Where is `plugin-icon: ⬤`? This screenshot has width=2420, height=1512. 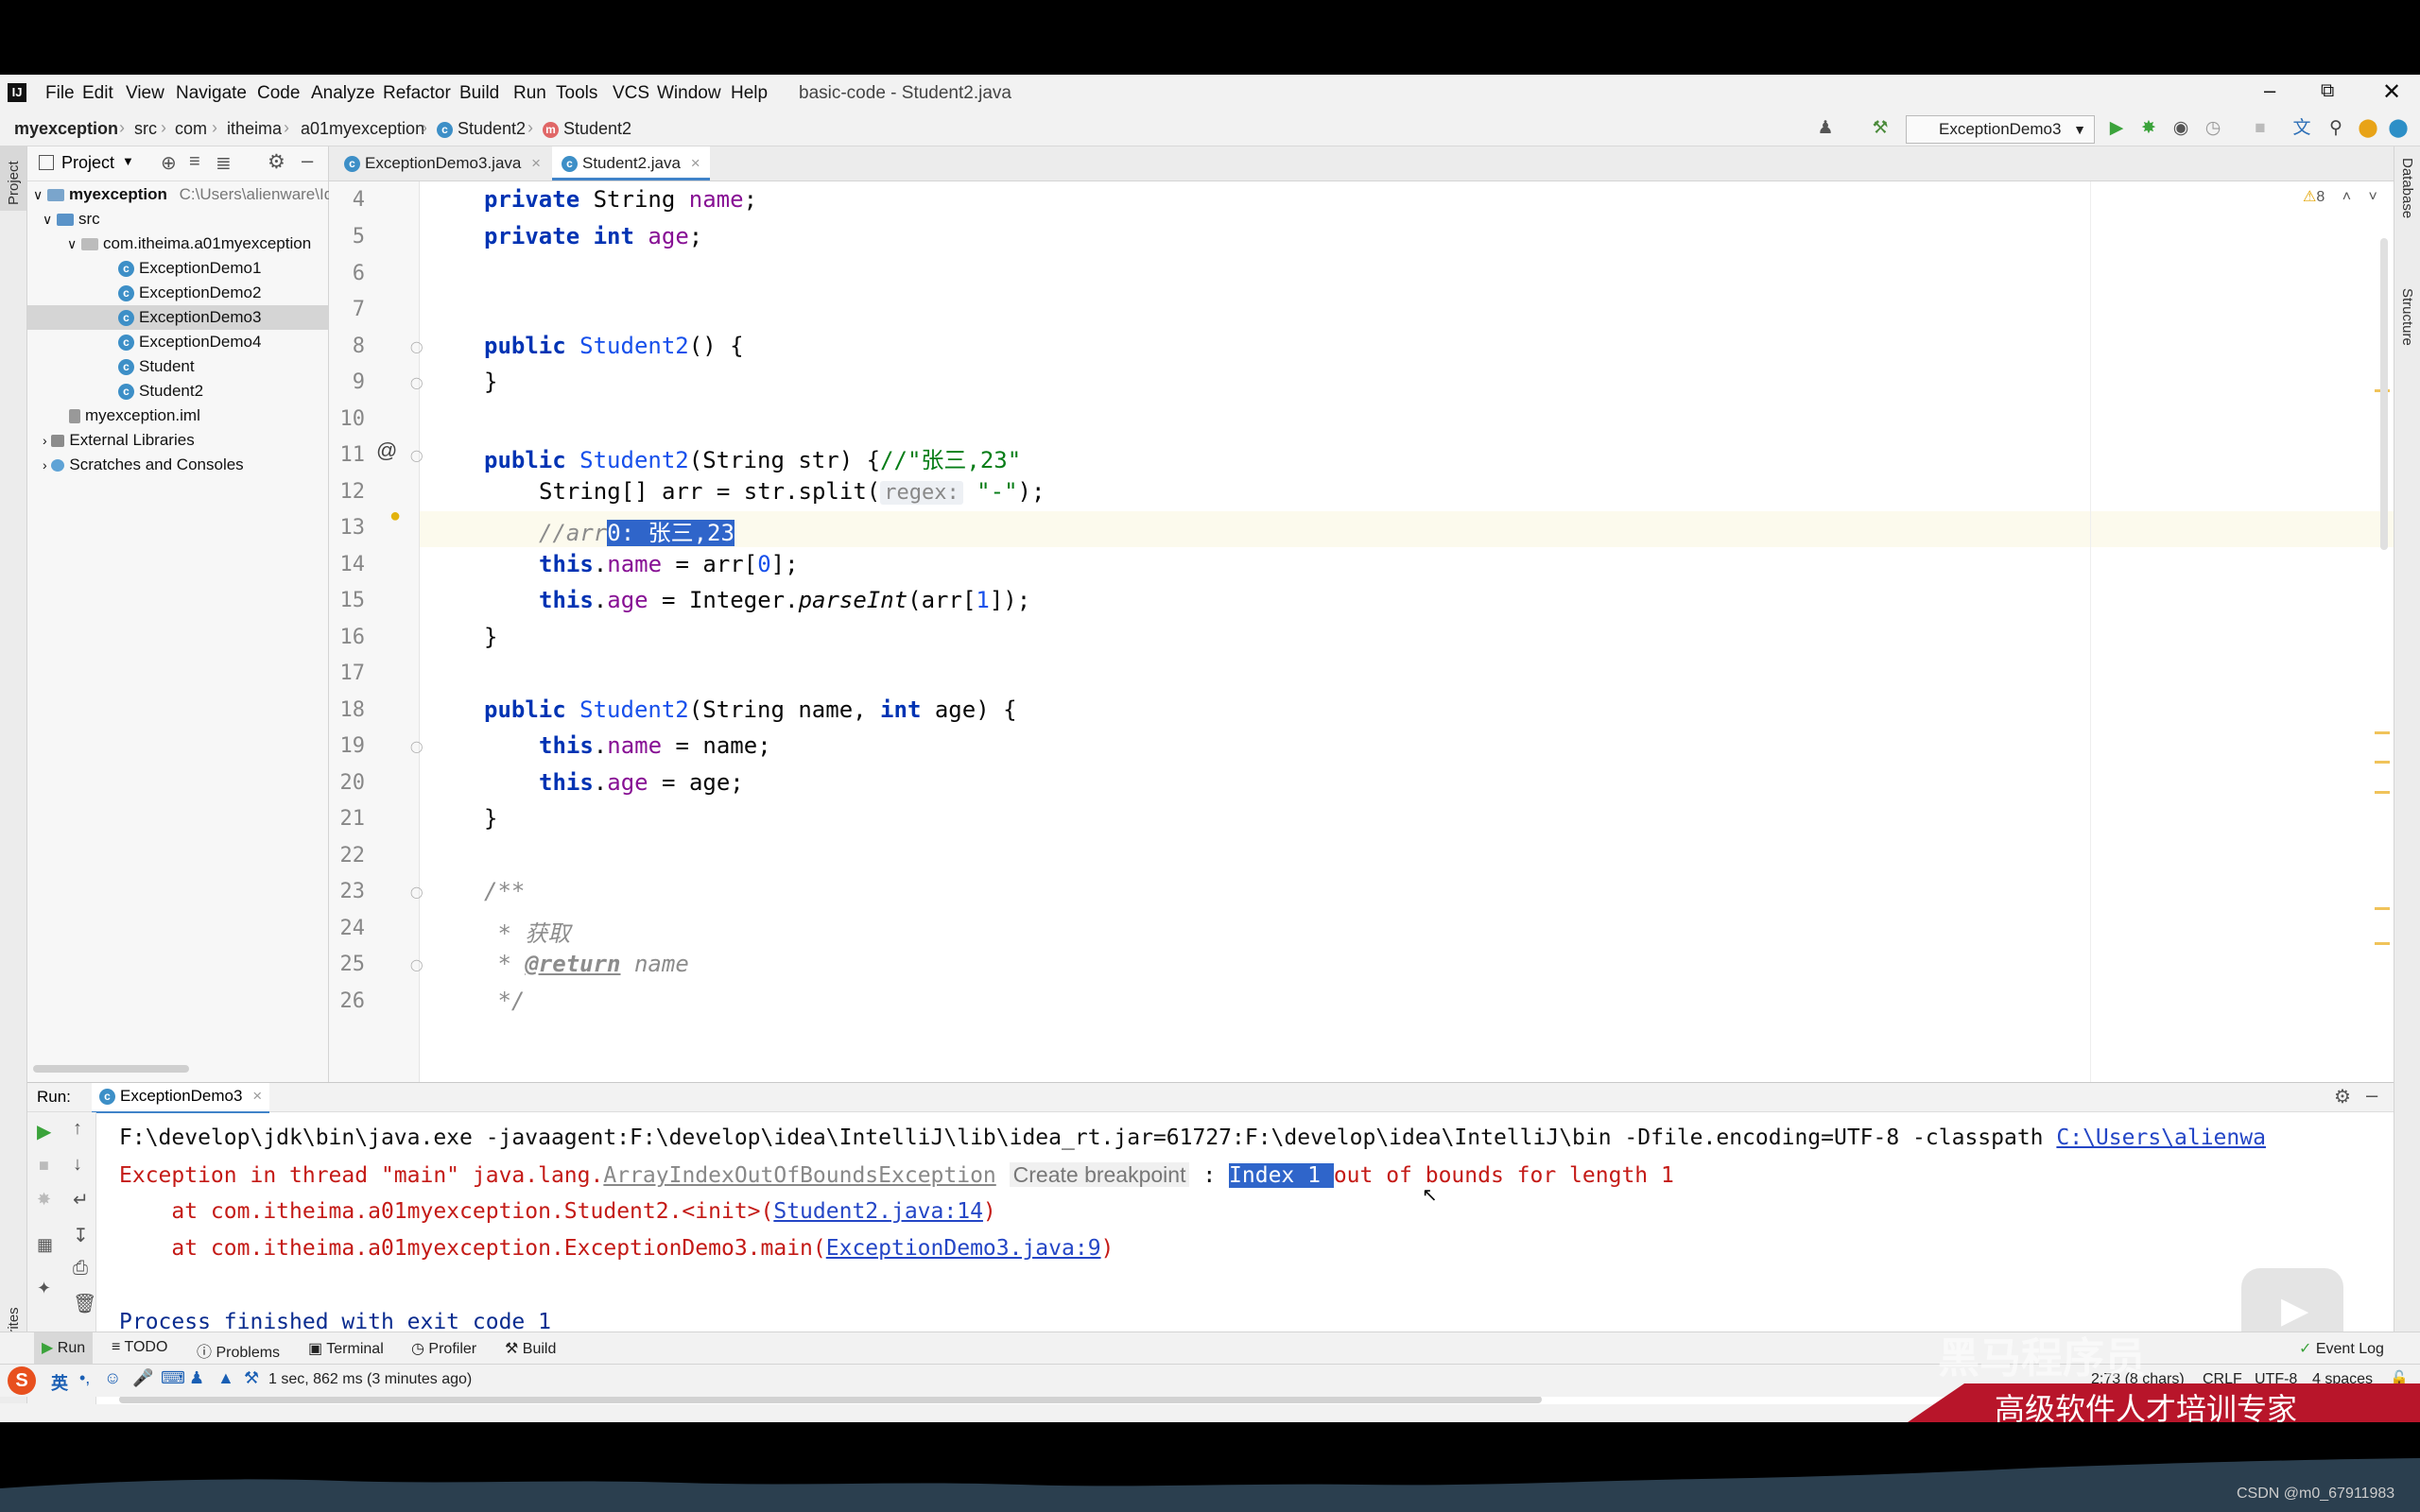 plugin-icon: ⬤ is located at coordinates (2398, 128).